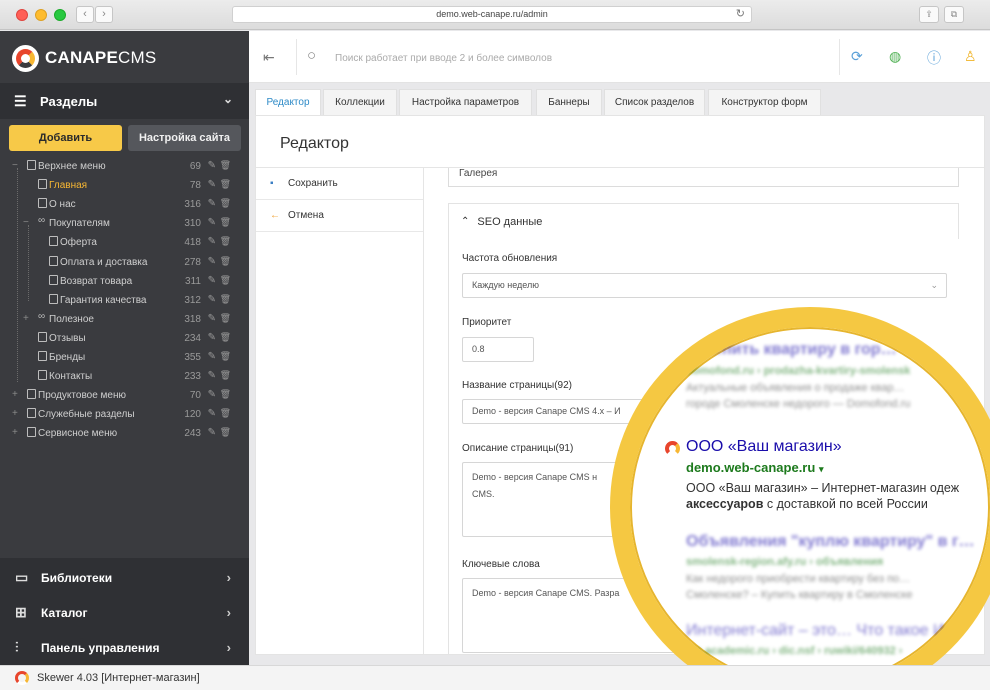  What do you see at coordinates (288, 102) in the screenshot?
I see `tab-editor: Редактор` at bounding box center [288, 102].